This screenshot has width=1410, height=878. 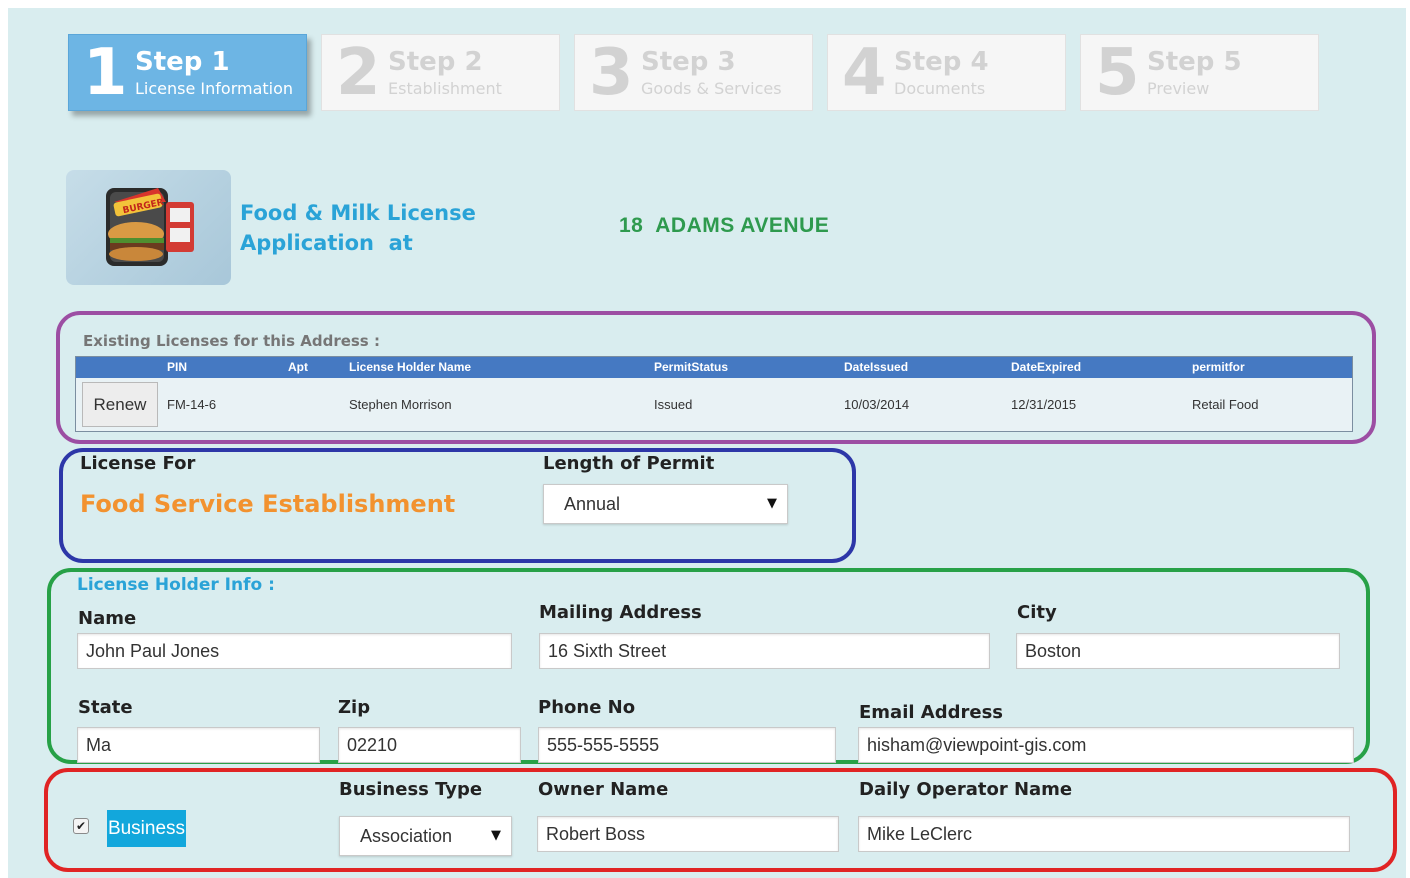 What do you see at coordinates (1106, 745) in the screenshot?
I see `email-input: hisham@viewpoint-gis.com` at bounding box center [1106, 745].